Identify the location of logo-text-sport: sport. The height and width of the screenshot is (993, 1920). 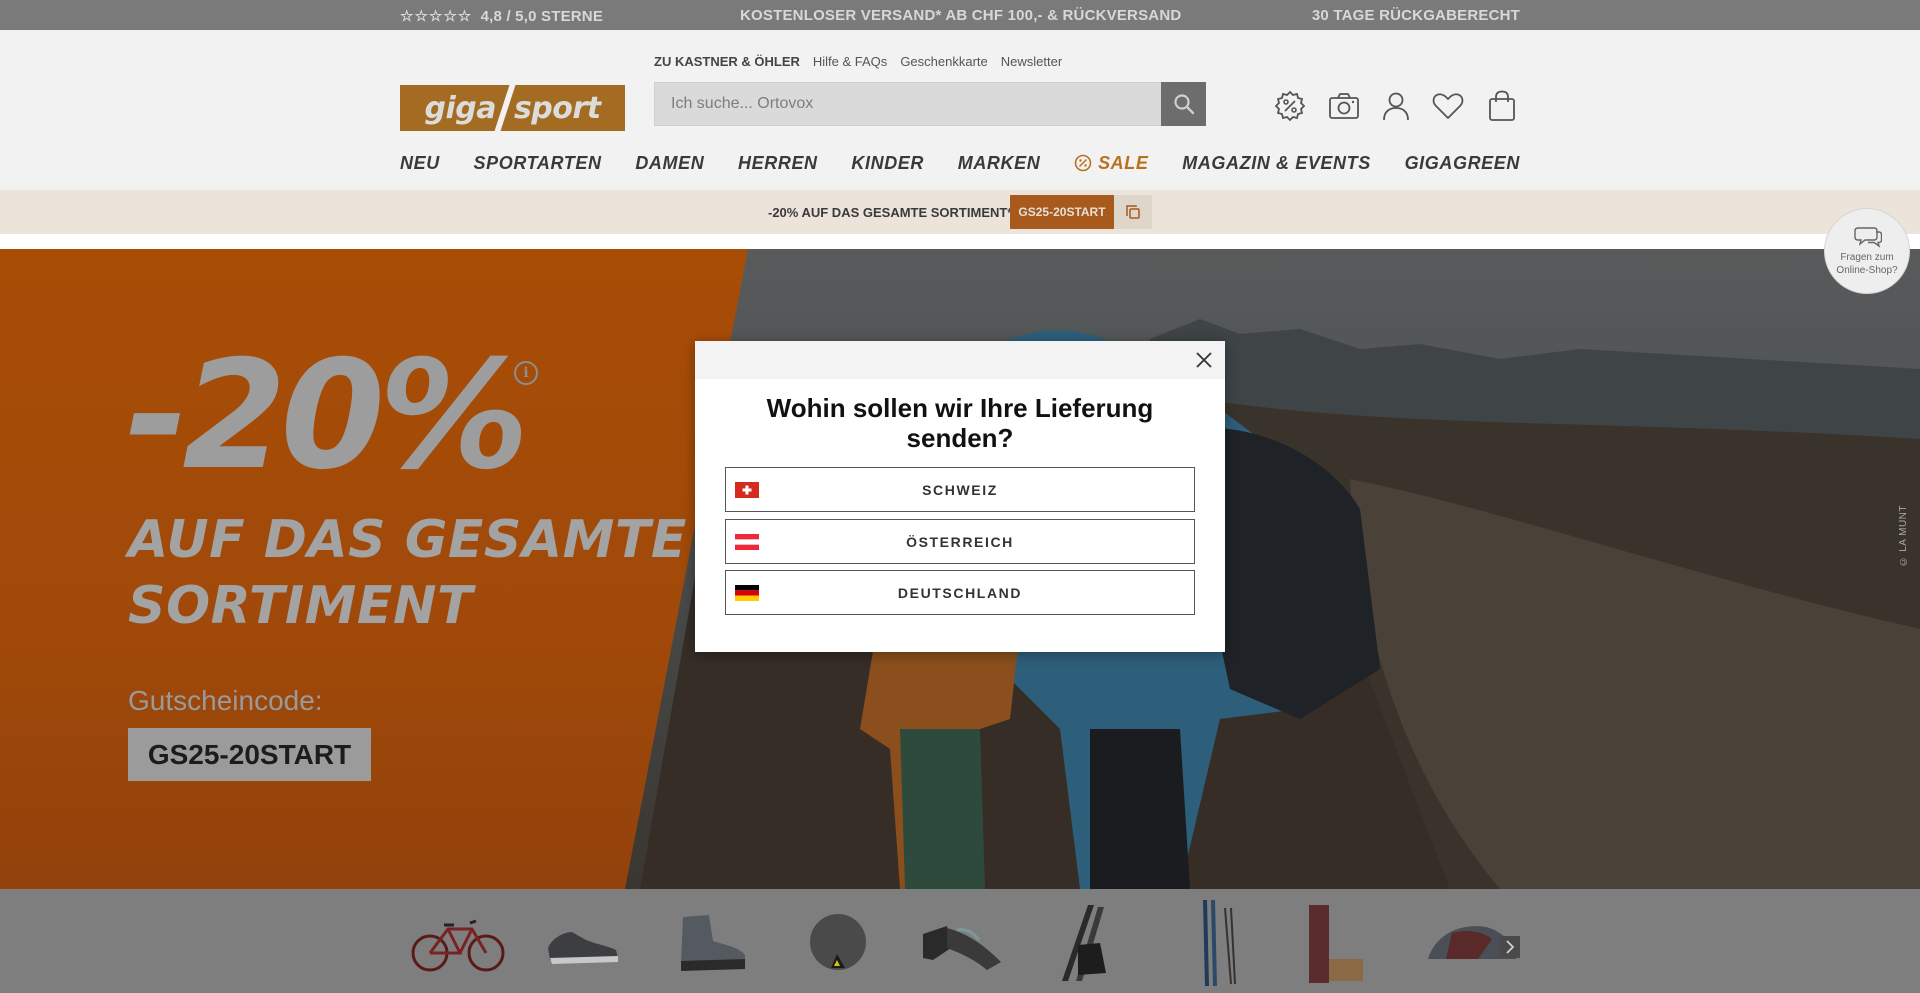
(557, 108).